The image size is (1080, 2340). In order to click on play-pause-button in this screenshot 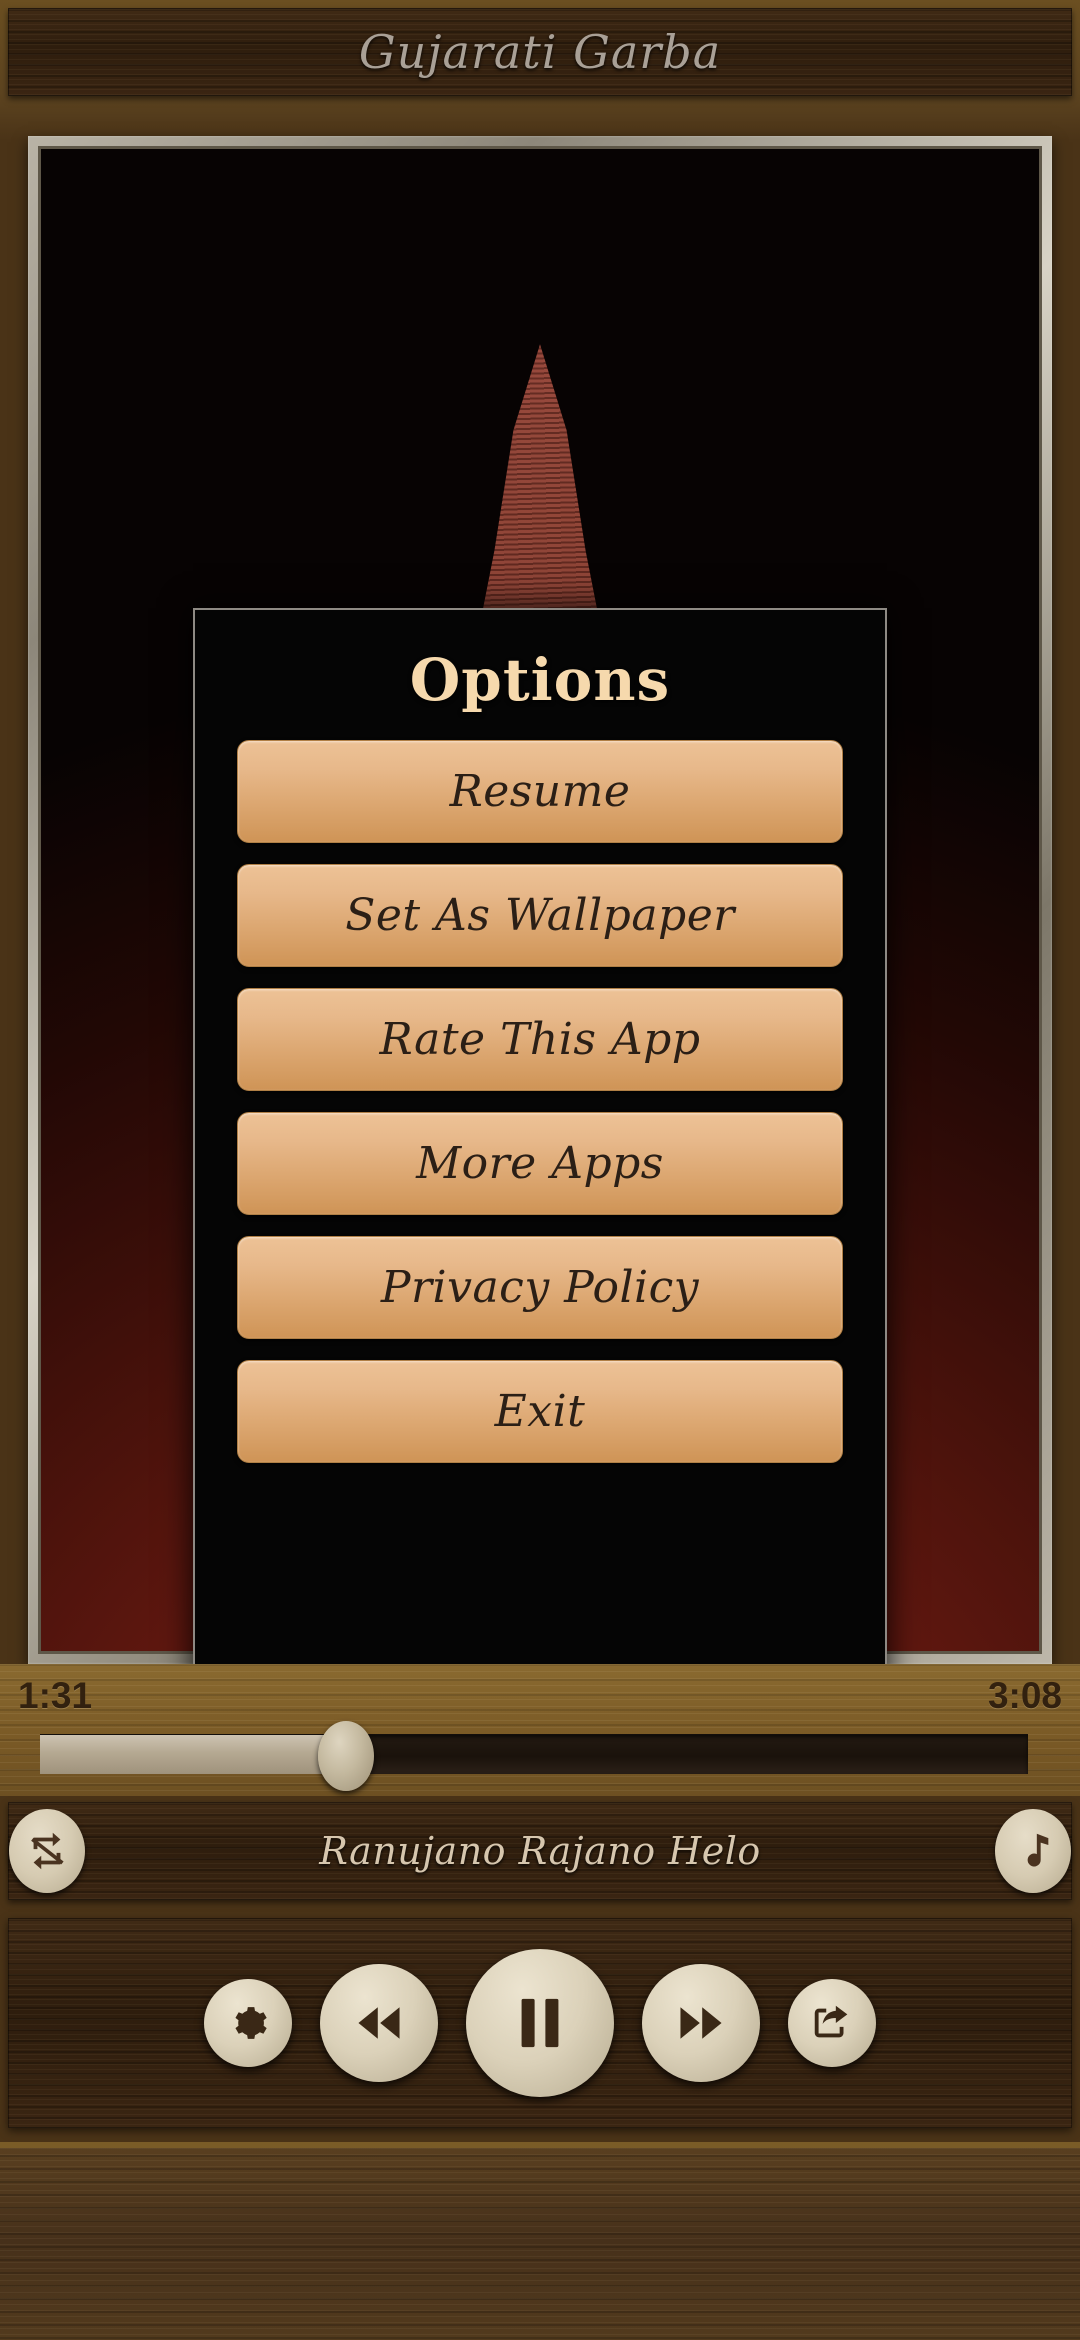, I will do `click(540, 2023)`.